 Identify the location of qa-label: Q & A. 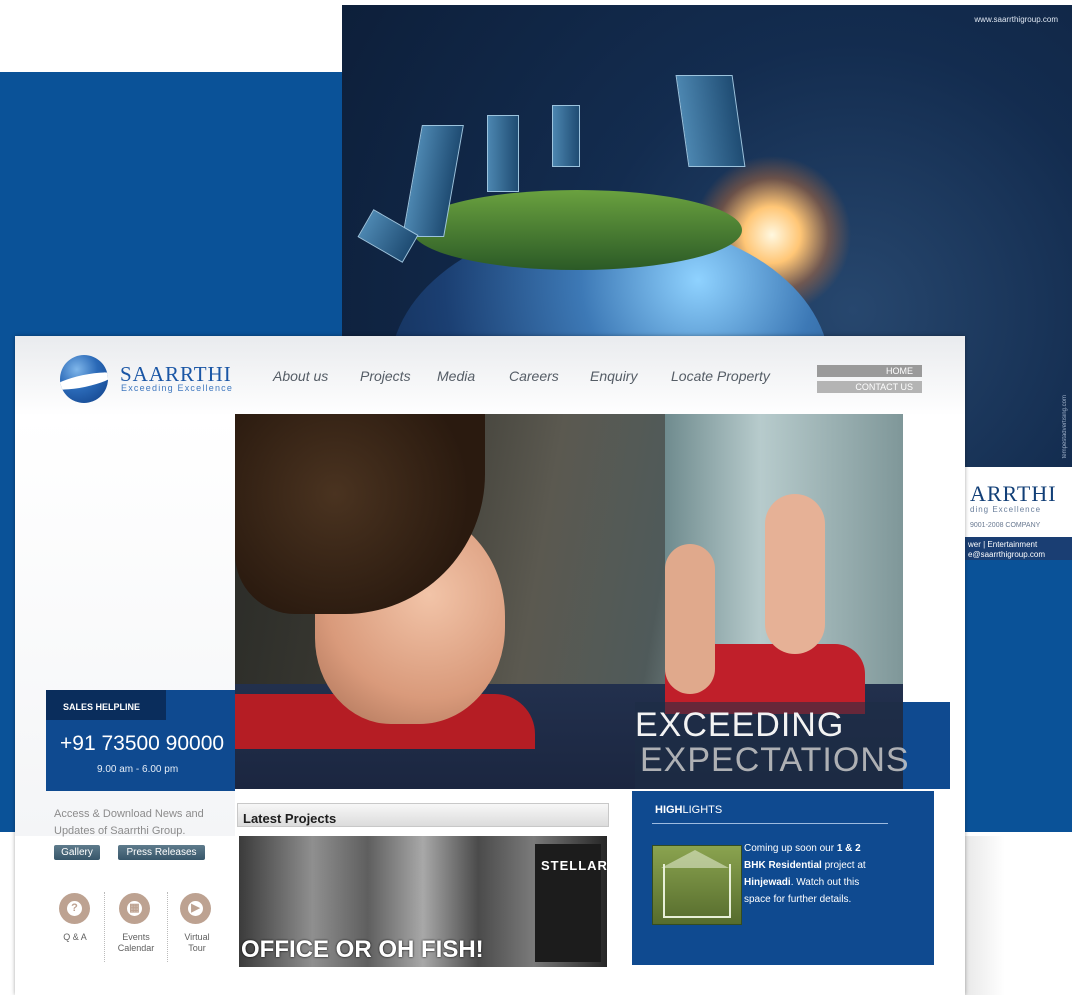
(75, 937).